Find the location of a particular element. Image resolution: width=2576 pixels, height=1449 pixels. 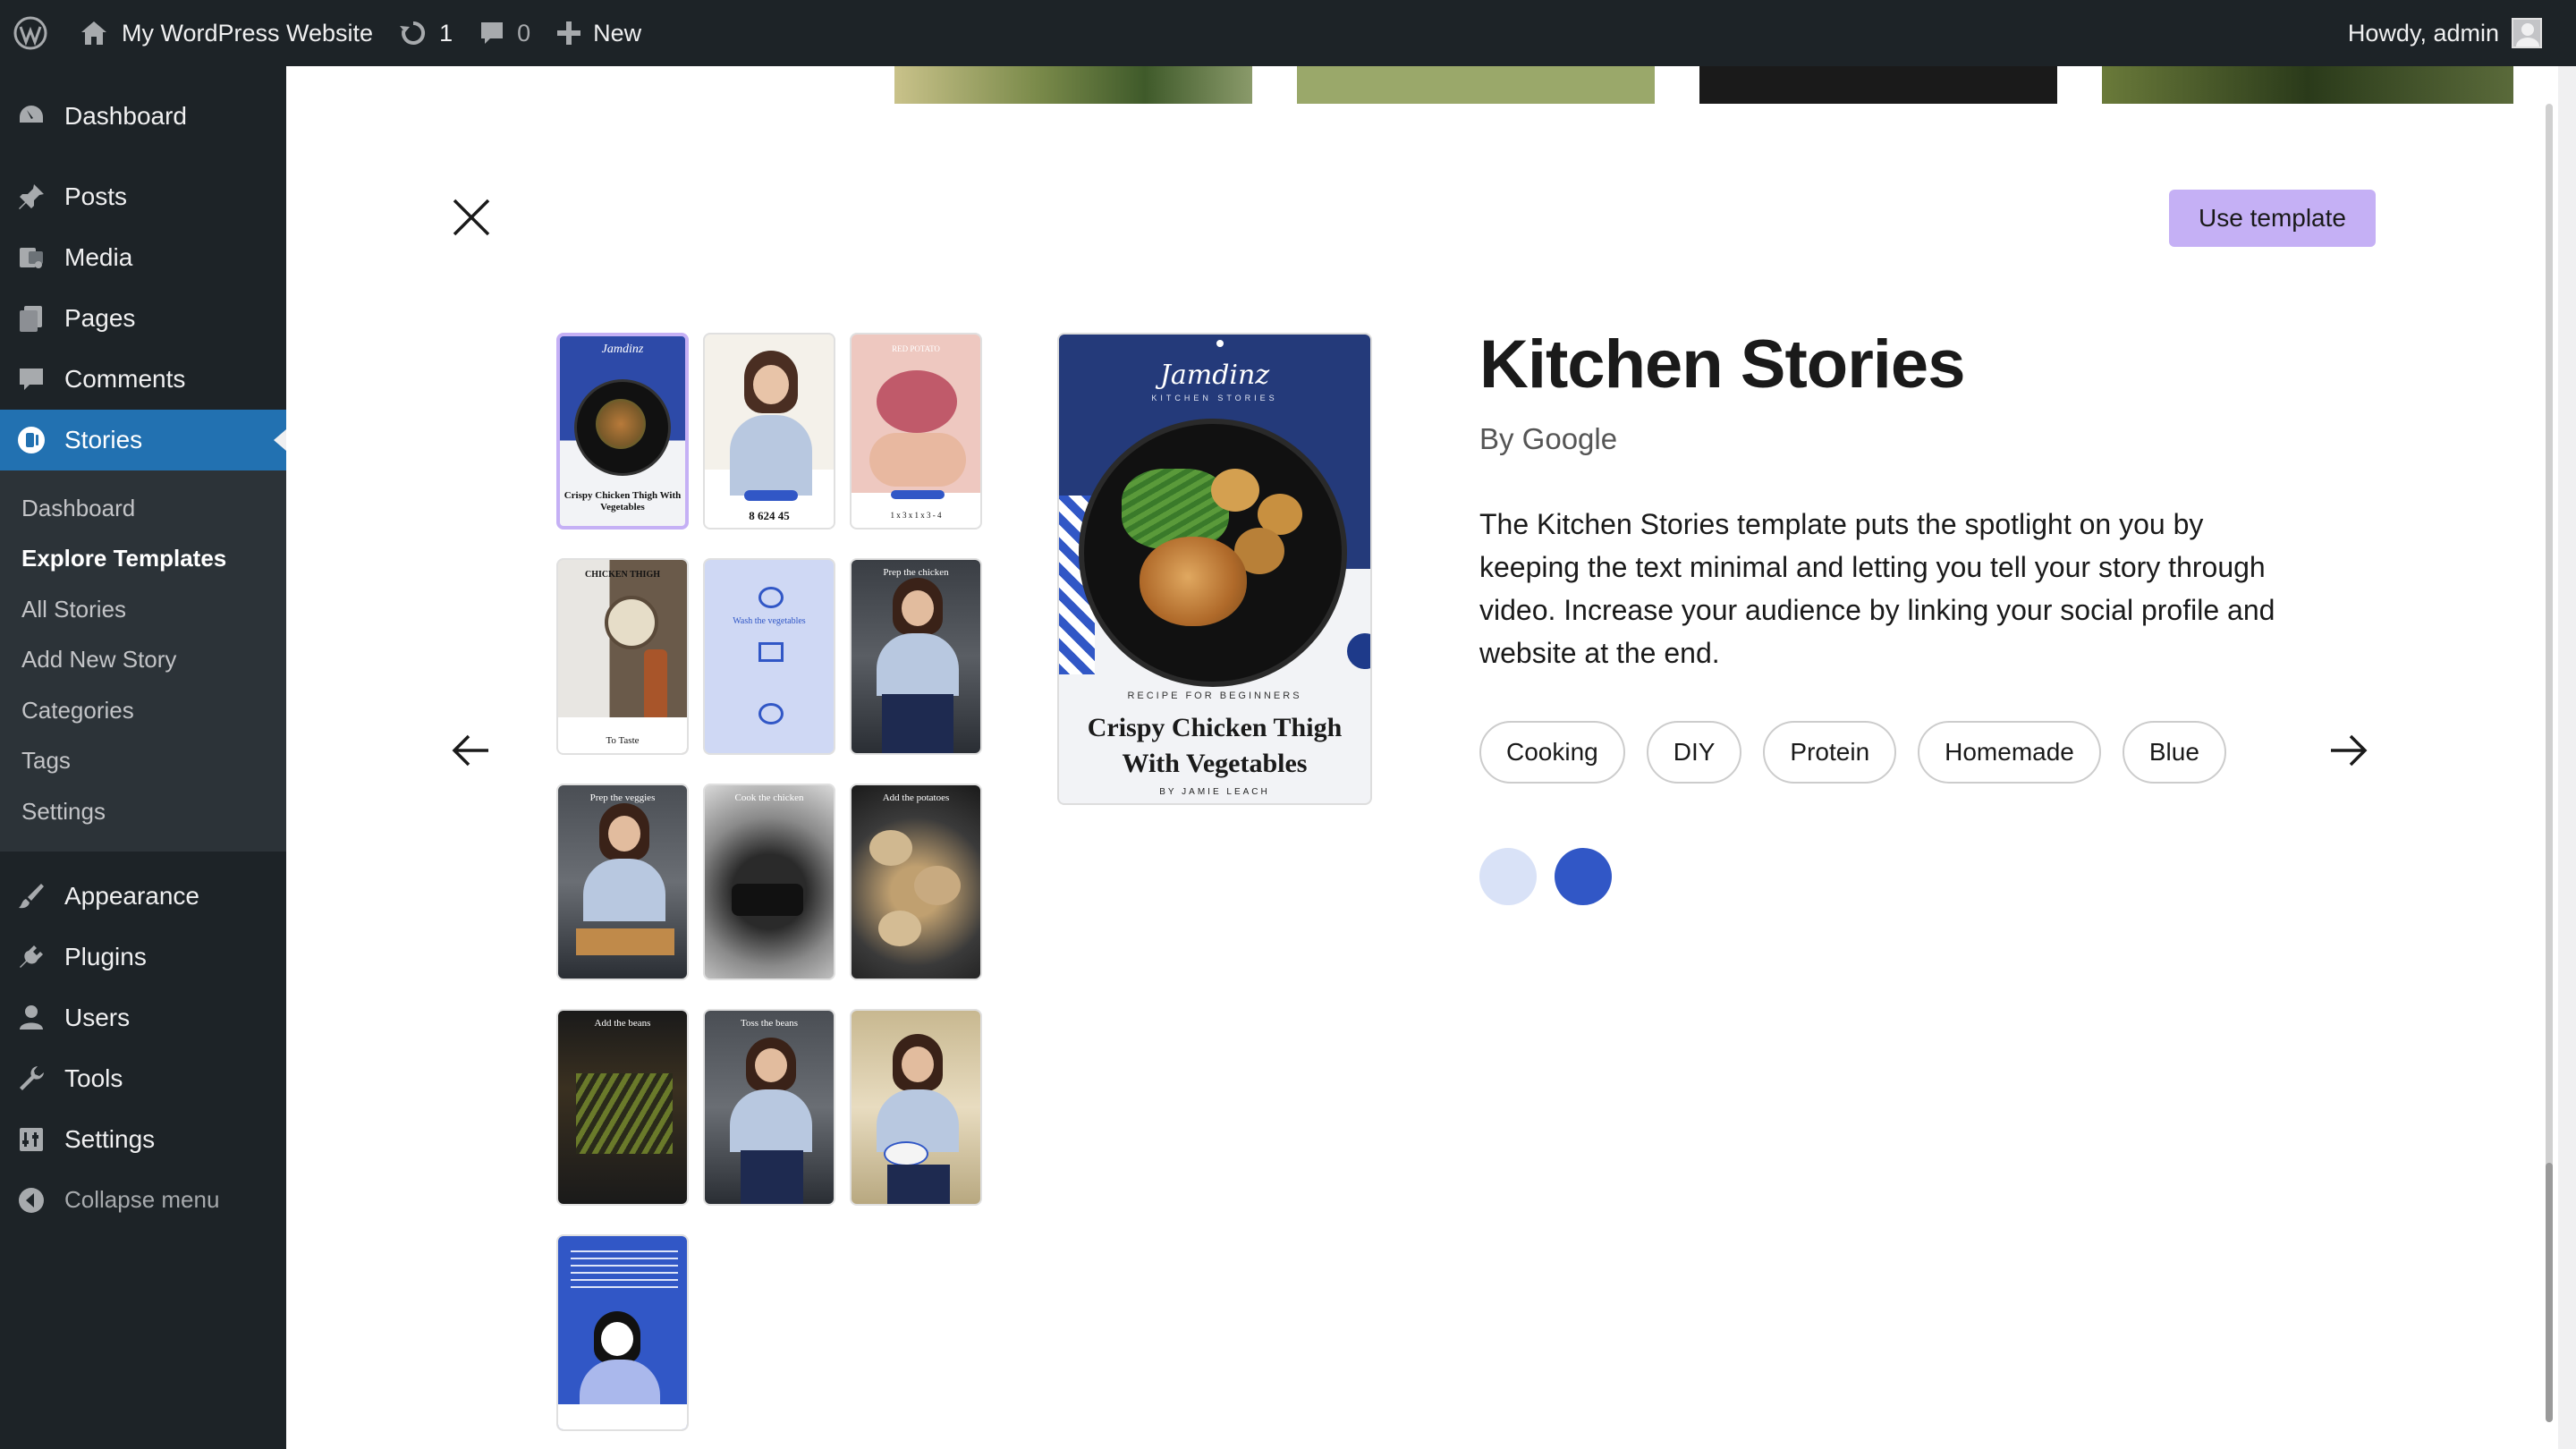

preview-brand: Jamdinz is located at coordinates (1214, 375).